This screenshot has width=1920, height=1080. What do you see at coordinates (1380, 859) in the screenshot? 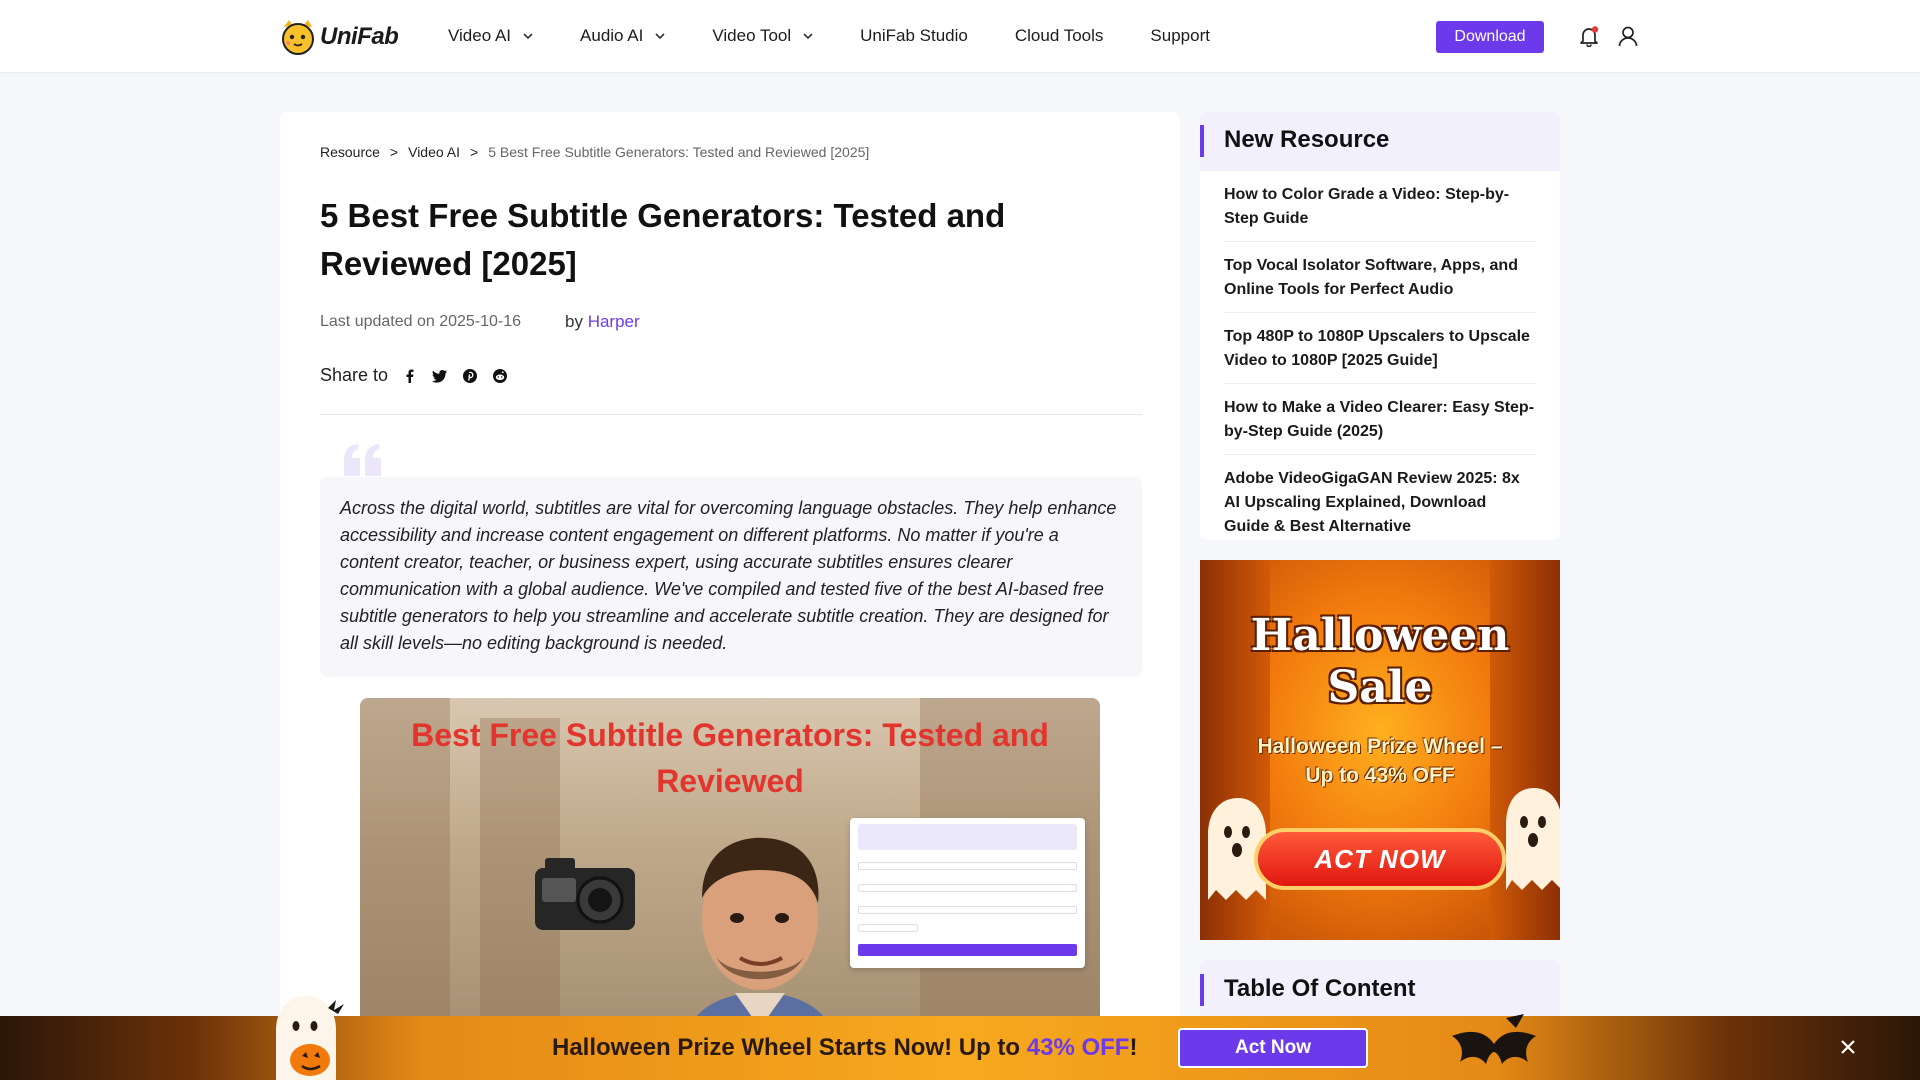
I see `act-now-button: ACT NOW` at bounding box center [1380, 859].